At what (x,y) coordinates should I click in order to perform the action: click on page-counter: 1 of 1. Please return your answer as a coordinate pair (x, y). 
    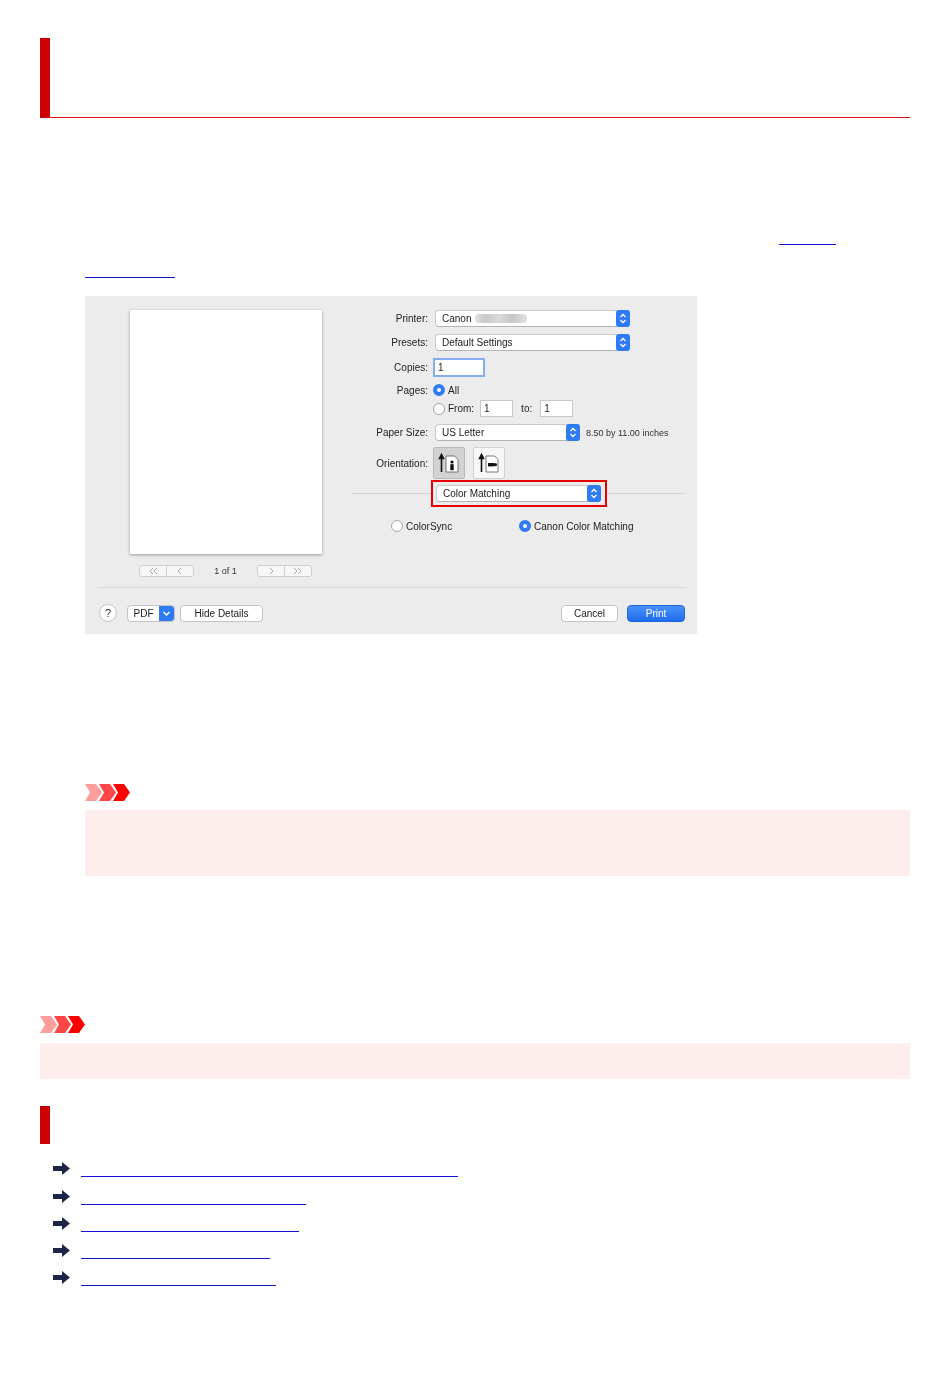
    Looking at the image, I should click on (225, 571).